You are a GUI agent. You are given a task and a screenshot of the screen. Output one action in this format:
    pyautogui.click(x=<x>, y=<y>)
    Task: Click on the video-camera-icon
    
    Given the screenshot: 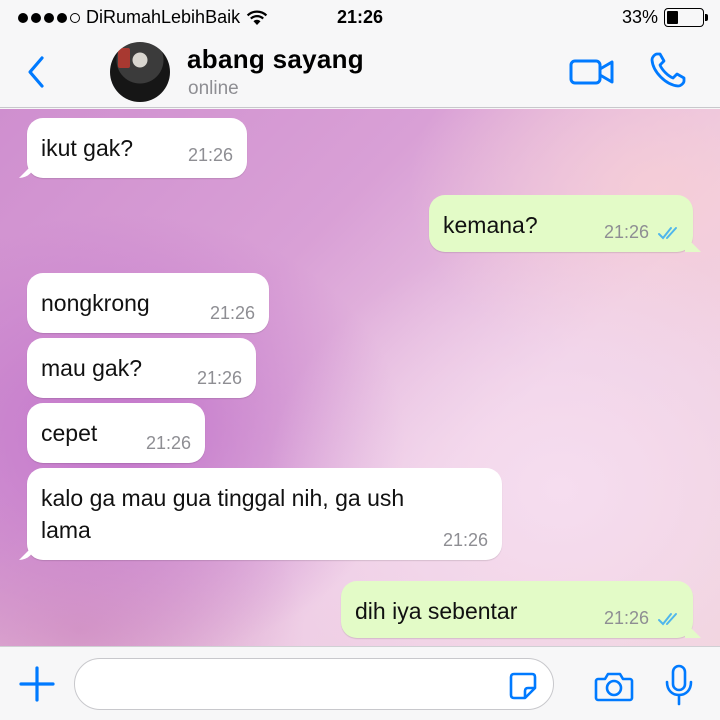 What is the action you would take?
    pyautogui.click(x=592, y=72)
    